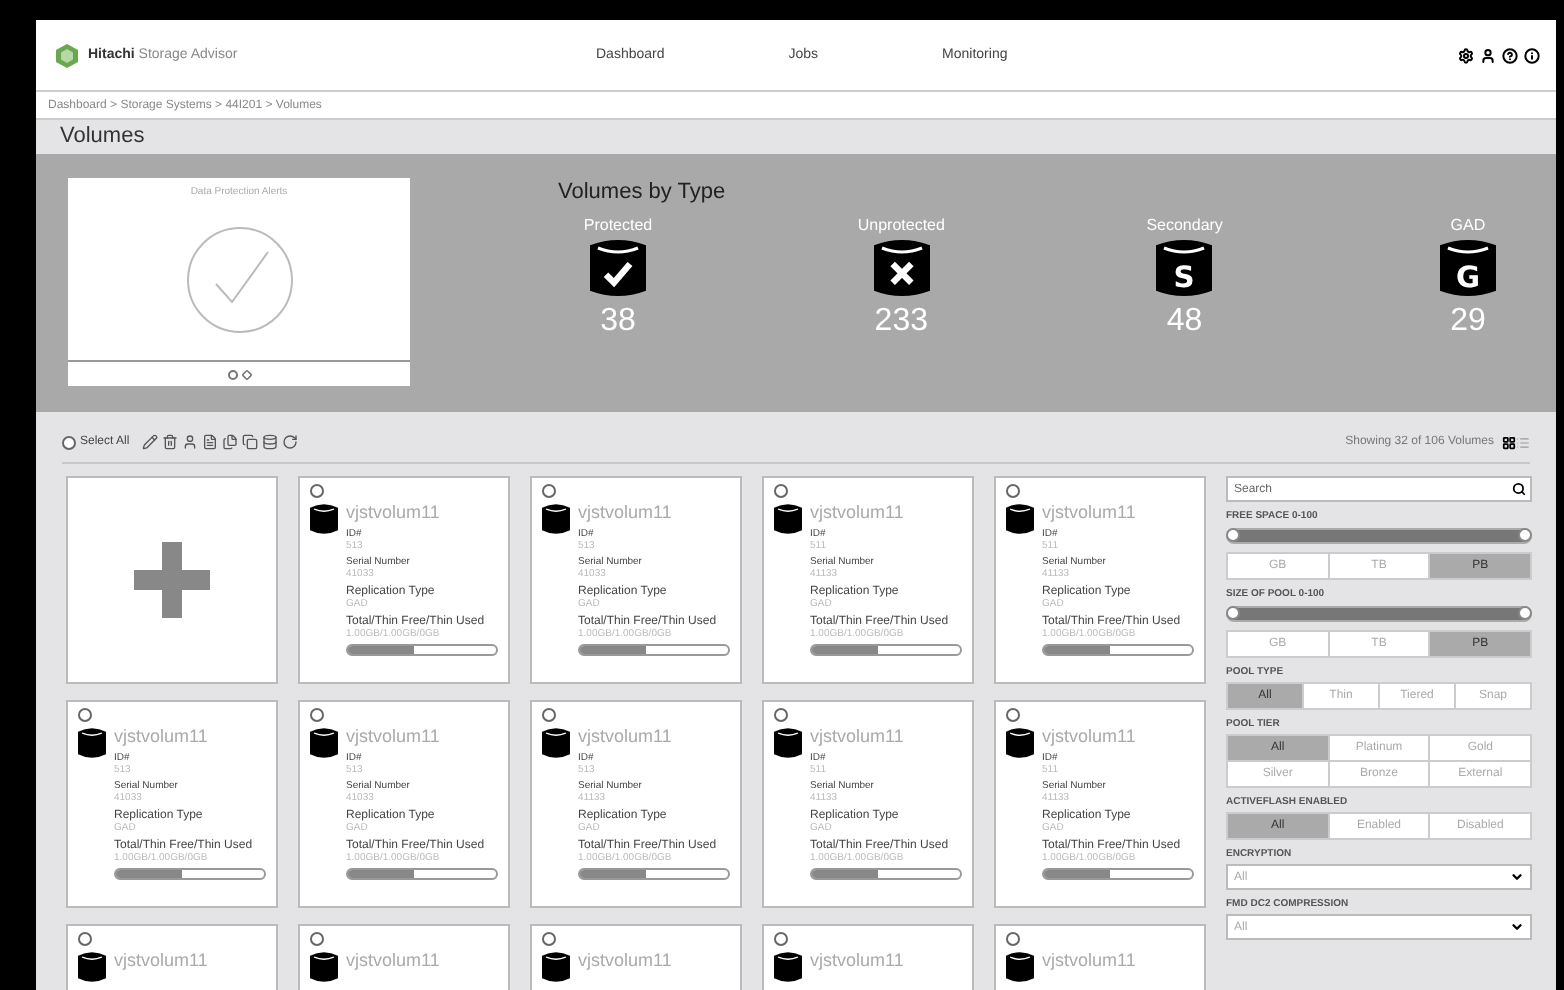 This screenshot has height=990, width=1564. Describe the element at coordinates (1466, 55) in the screenshot. I see `settings-icon` at that location.